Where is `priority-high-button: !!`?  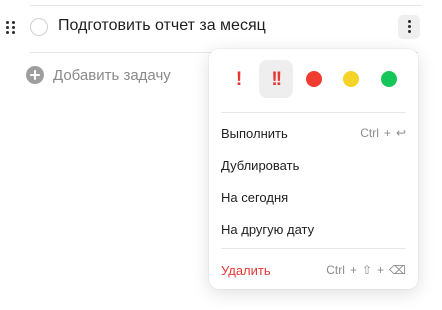 priority-high-button: !! is located at coordinates (275, 79).